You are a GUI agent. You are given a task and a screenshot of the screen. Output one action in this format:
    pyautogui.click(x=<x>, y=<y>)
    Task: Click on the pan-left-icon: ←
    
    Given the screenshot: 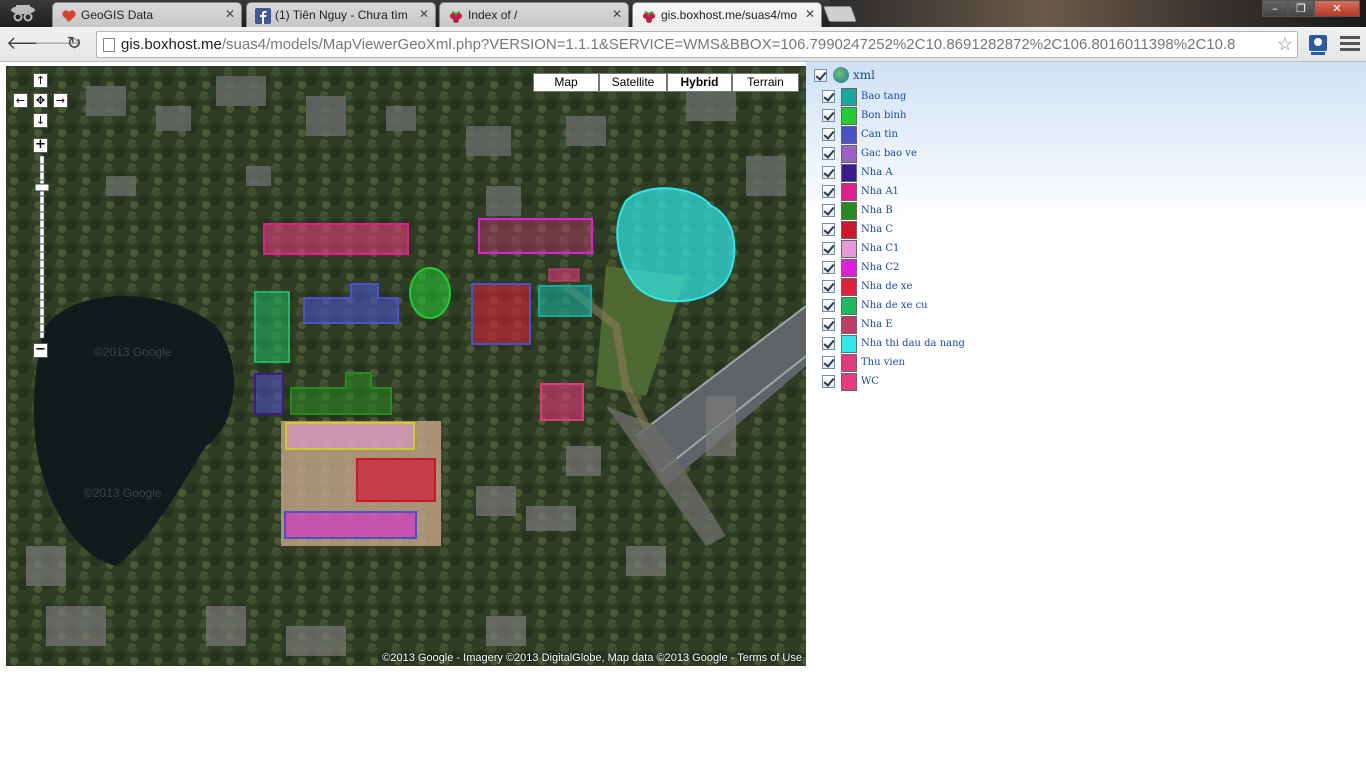 What is the action you would take?
    pyautogui.click(x=20, y=100)
    